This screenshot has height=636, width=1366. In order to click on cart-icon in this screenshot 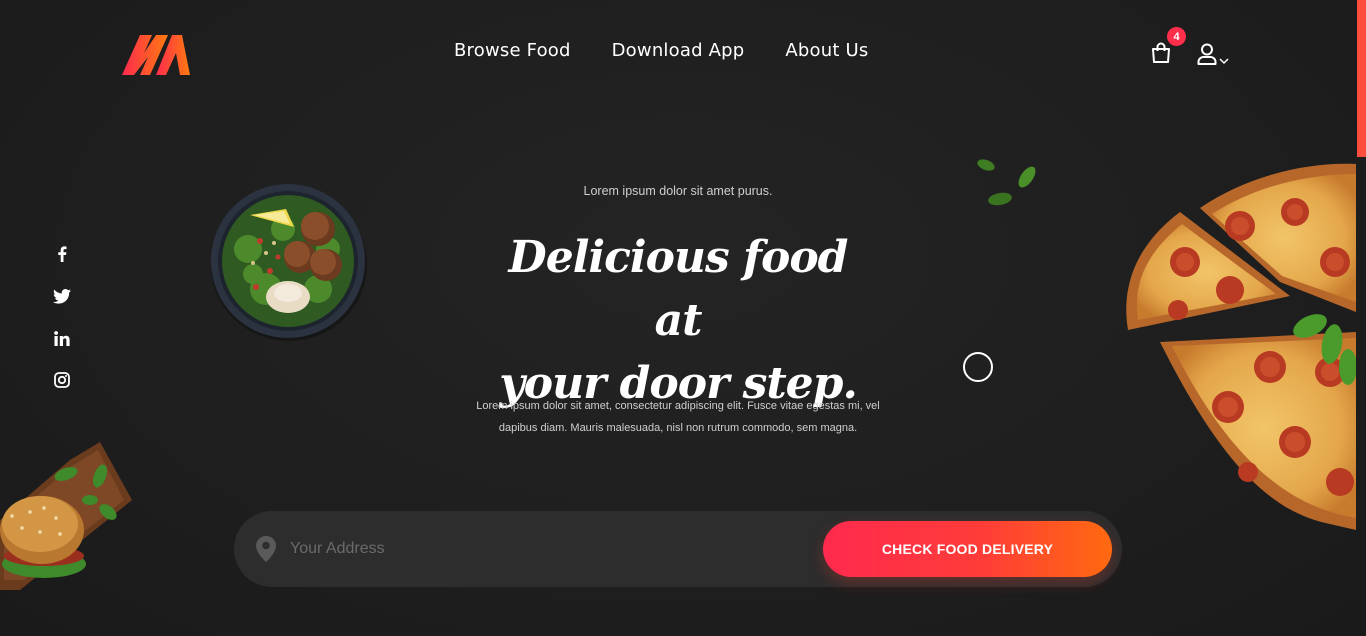, I will do `click(1161, 53)`.